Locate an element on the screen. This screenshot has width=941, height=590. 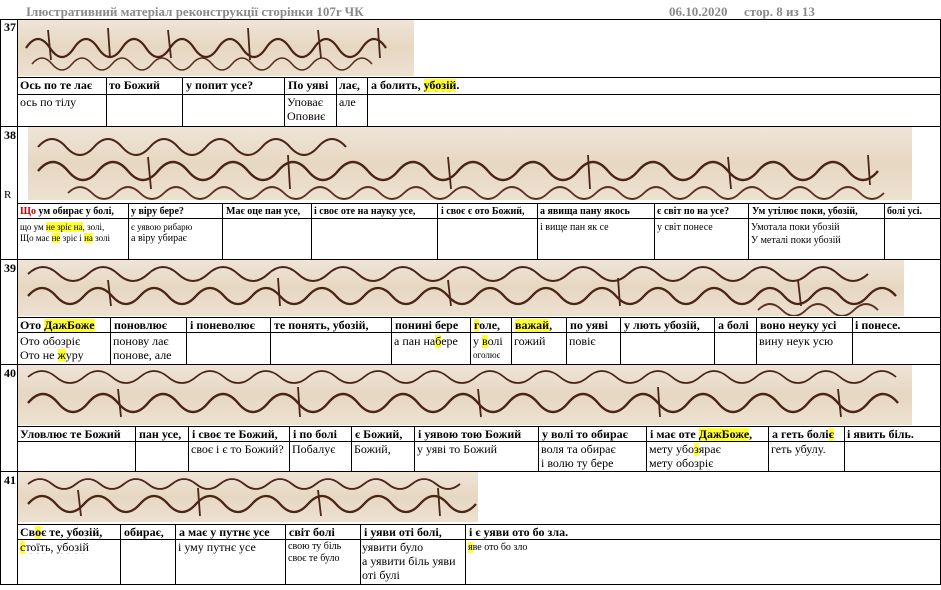
line-number: 38 is located at coordinates (10, 135).